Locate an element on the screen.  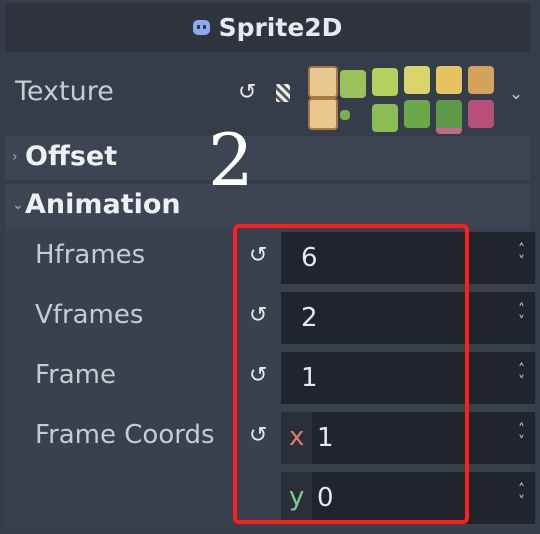
vframes-field: 2 ˄ ˅ is located at coordinates (408, 318).